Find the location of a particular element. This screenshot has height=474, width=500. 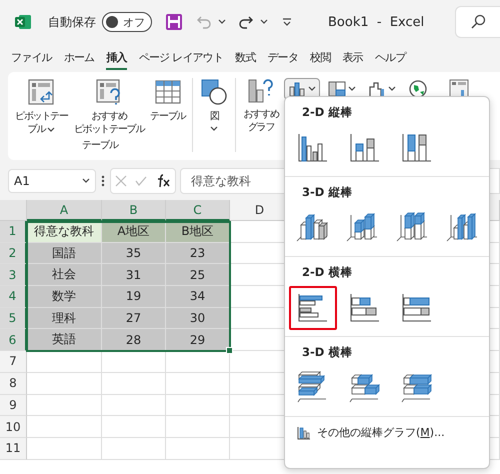

section-title: 2-D 縦棒 is located at coordinates (327, 112).